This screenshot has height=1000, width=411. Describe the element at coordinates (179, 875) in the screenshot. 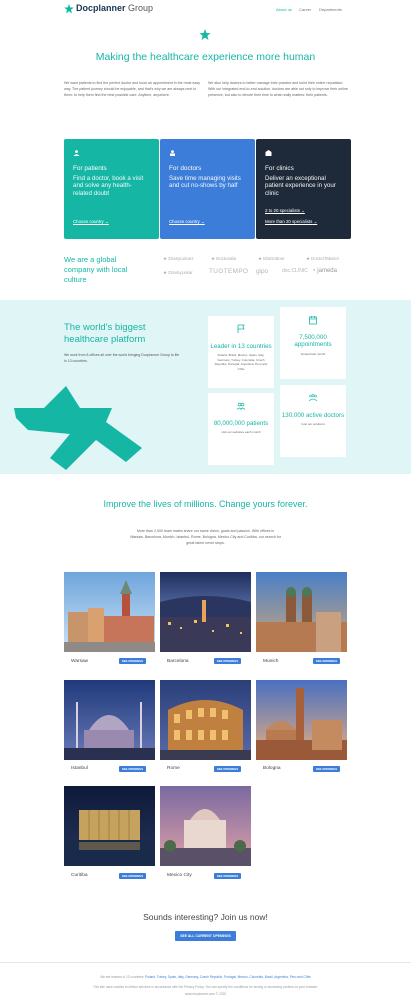

I see `city-name-mexico-city: Mexico City` at that location.